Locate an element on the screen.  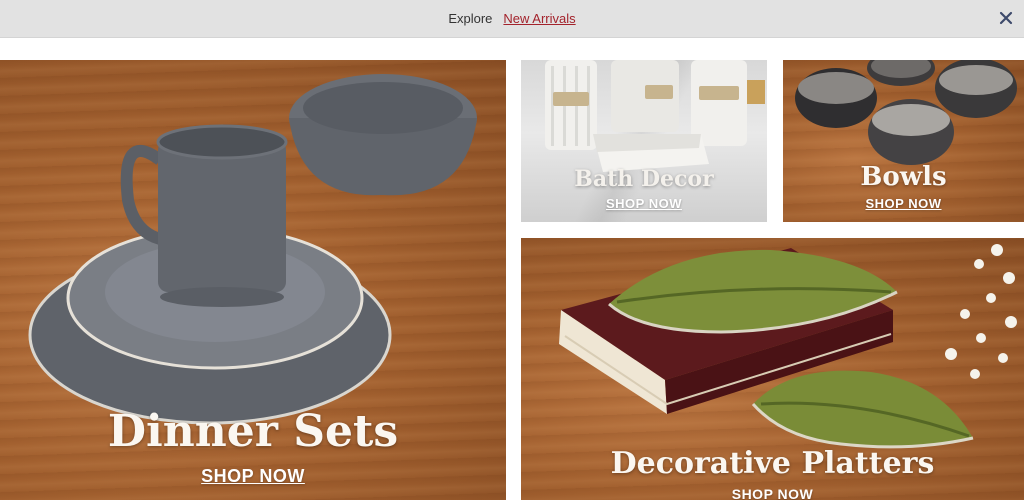
bath-decor-title: Bath Decor is located at coordinates (644, 179).